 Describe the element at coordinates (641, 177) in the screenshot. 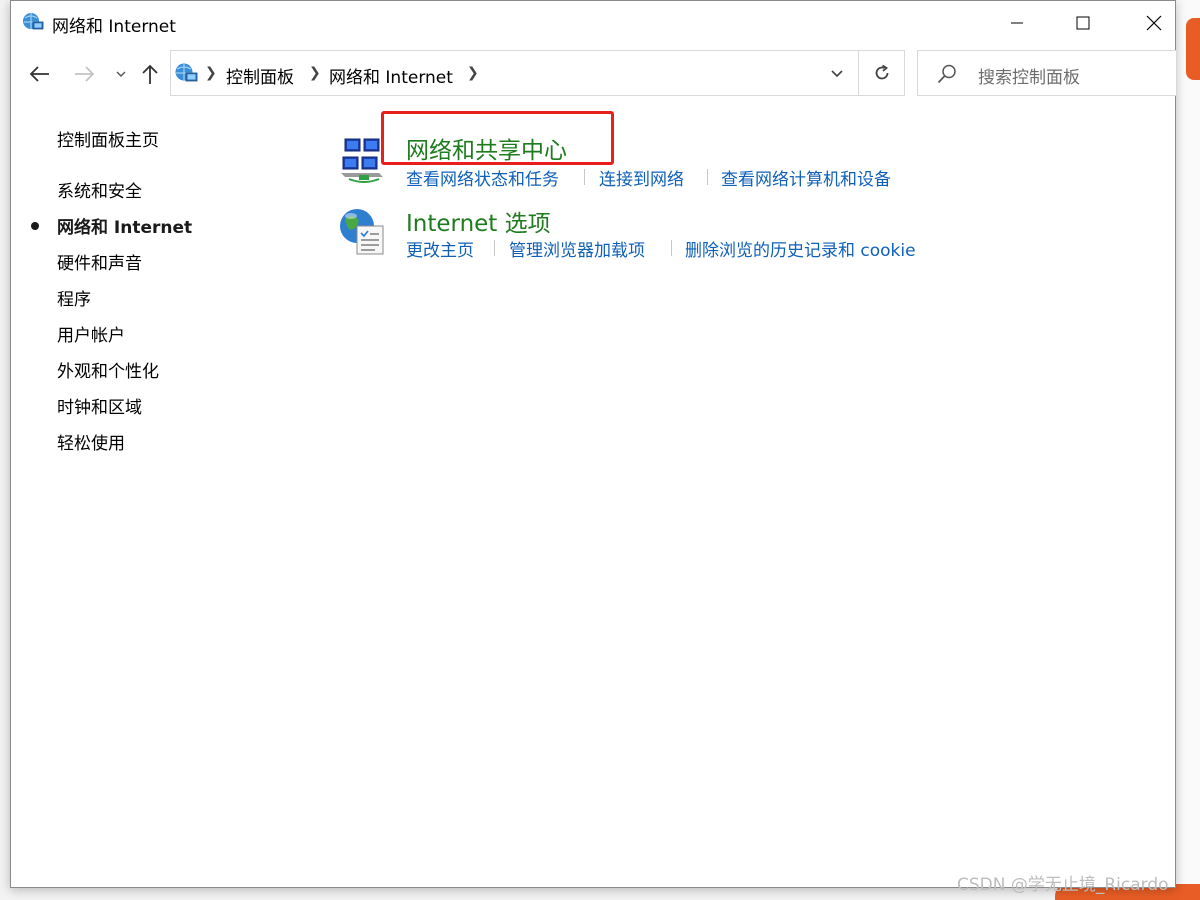

I see `connect-to-network-link: 连接到网络` at that location.